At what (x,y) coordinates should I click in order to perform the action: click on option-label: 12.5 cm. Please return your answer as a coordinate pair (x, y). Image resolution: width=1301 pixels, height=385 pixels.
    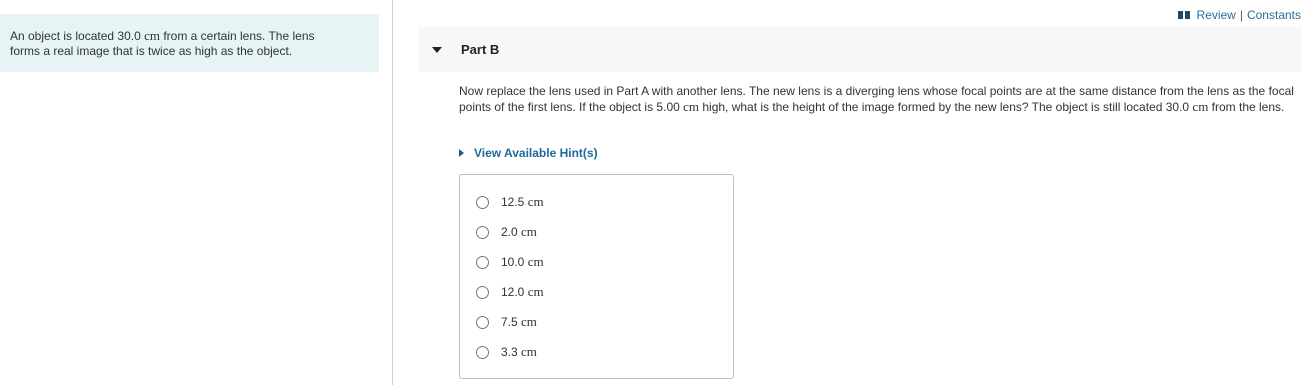
    Looking at the image, I should click on (522, 202).